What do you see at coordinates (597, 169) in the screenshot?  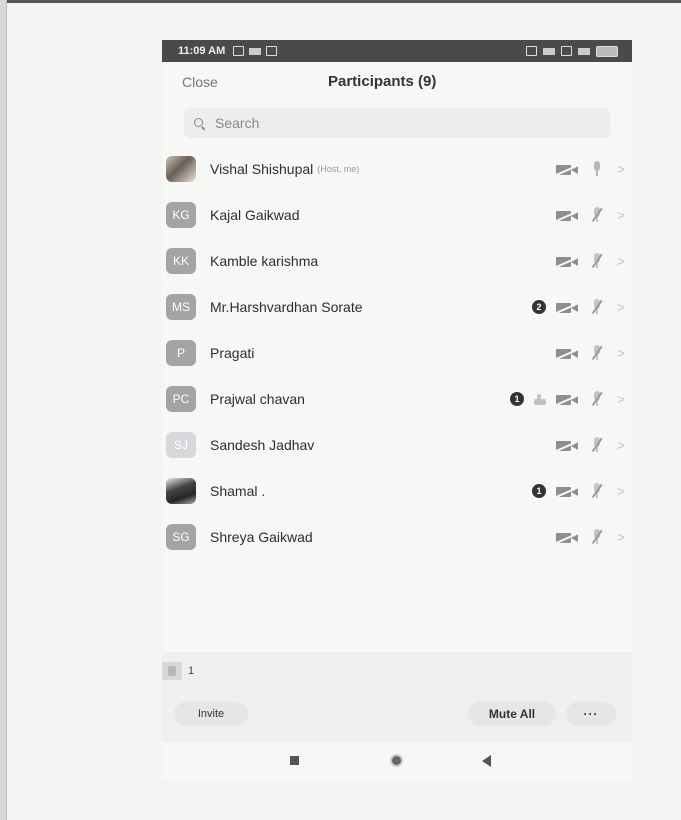 I see `mic-icon` at bounding box center [597, 169].